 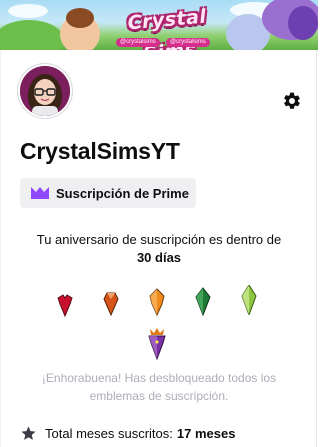 I want to click on banner-handle-right: @crystalsims, so click(x=188, y=42).